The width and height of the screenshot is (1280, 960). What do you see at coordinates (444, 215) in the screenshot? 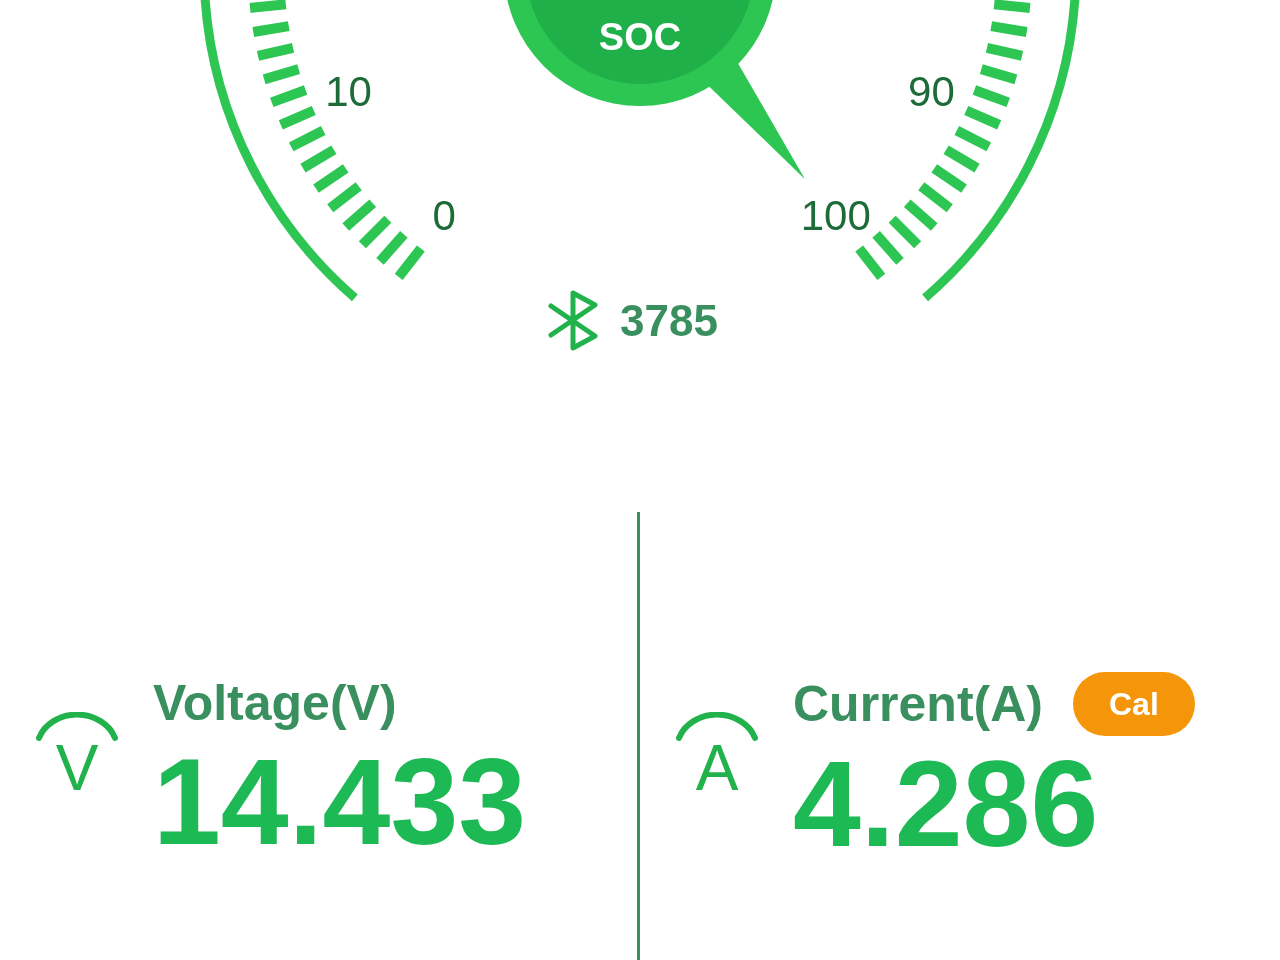
I see `scale-label: 0` at bounding box center [444, 215].